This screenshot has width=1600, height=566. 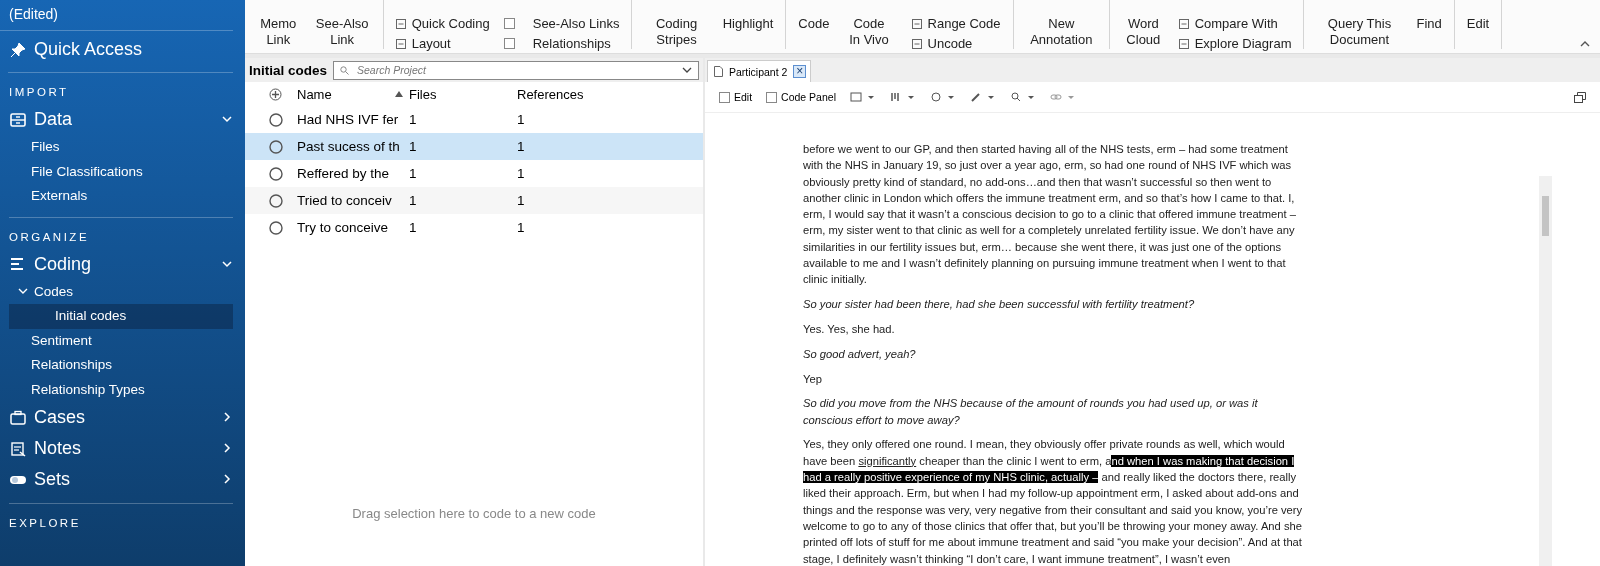 I want to click on nav-group: Data, so click(x=124, y=119).